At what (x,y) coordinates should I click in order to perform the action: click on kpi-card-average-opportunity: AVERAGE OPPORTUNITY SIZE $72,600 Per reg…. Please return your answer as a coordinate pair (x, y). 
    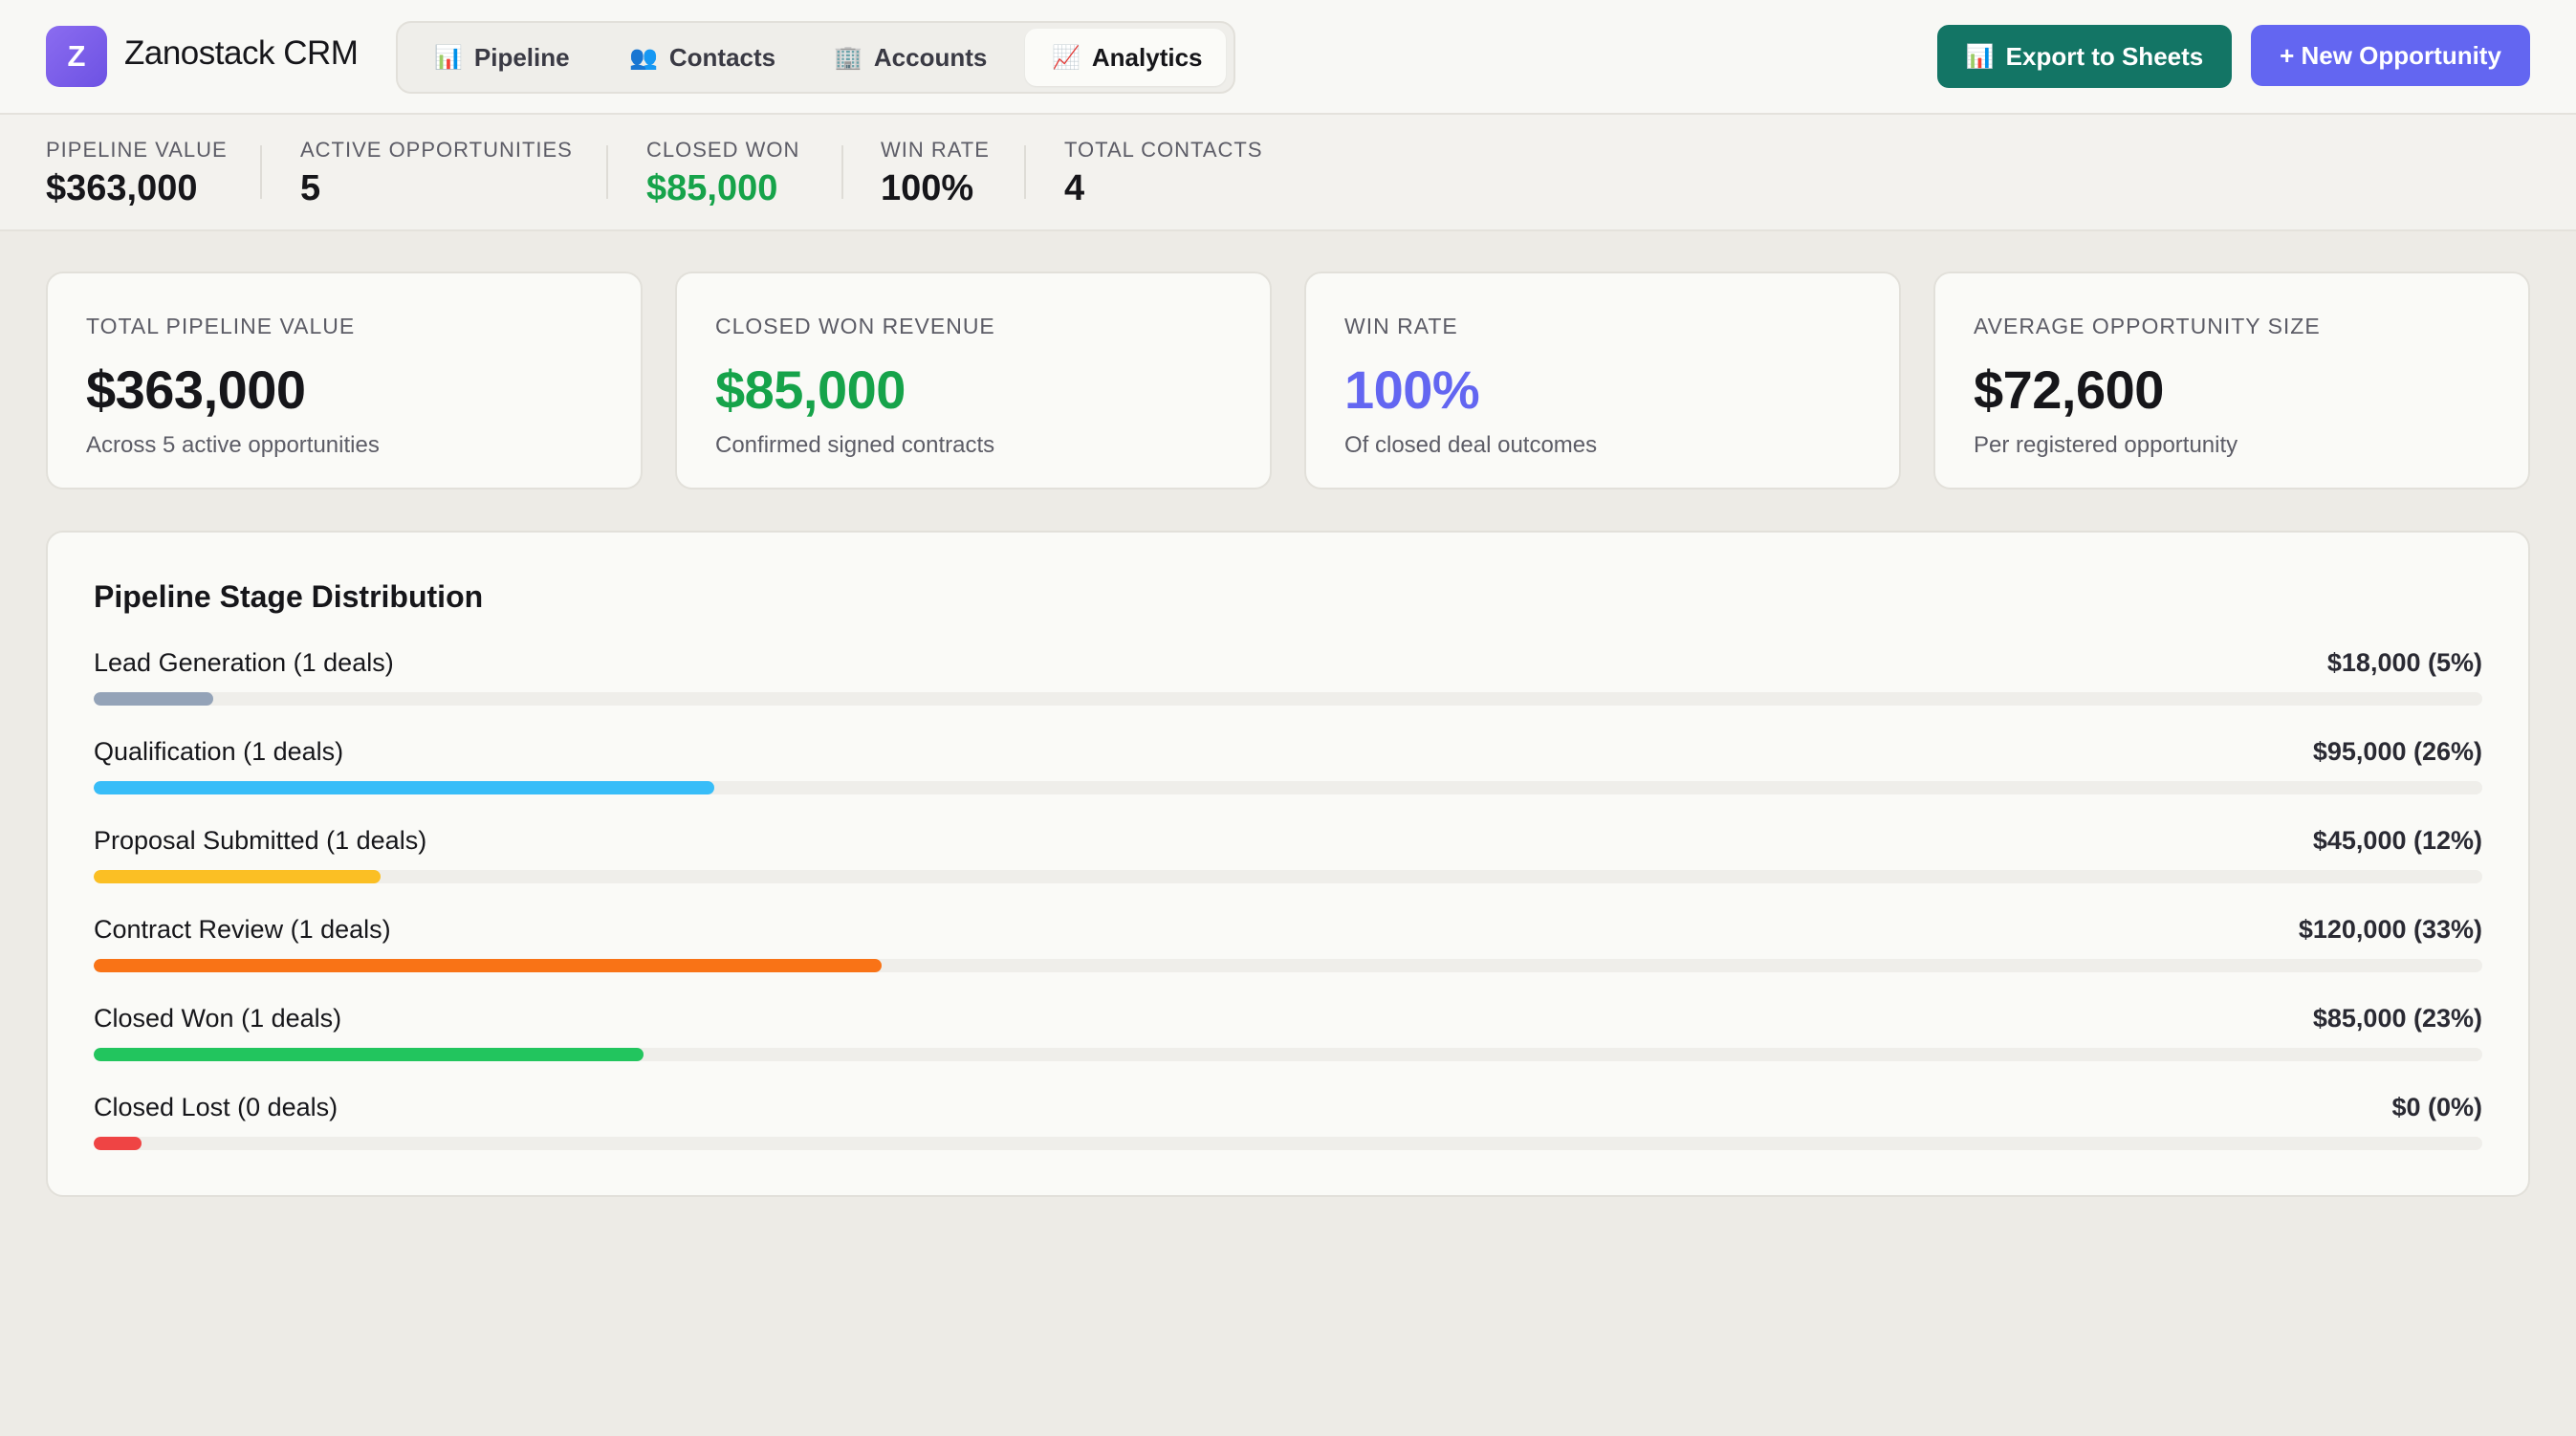
    Looking at the image, I should click on (2231, 381).